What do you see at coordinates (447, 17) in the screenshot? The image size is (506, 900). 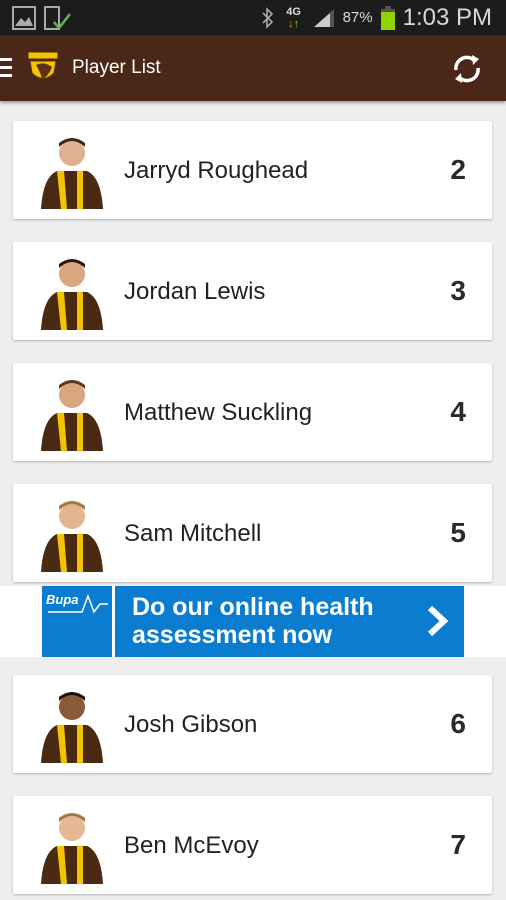 I see `clock: 1:03 PM` at bounding box center [447, 17].